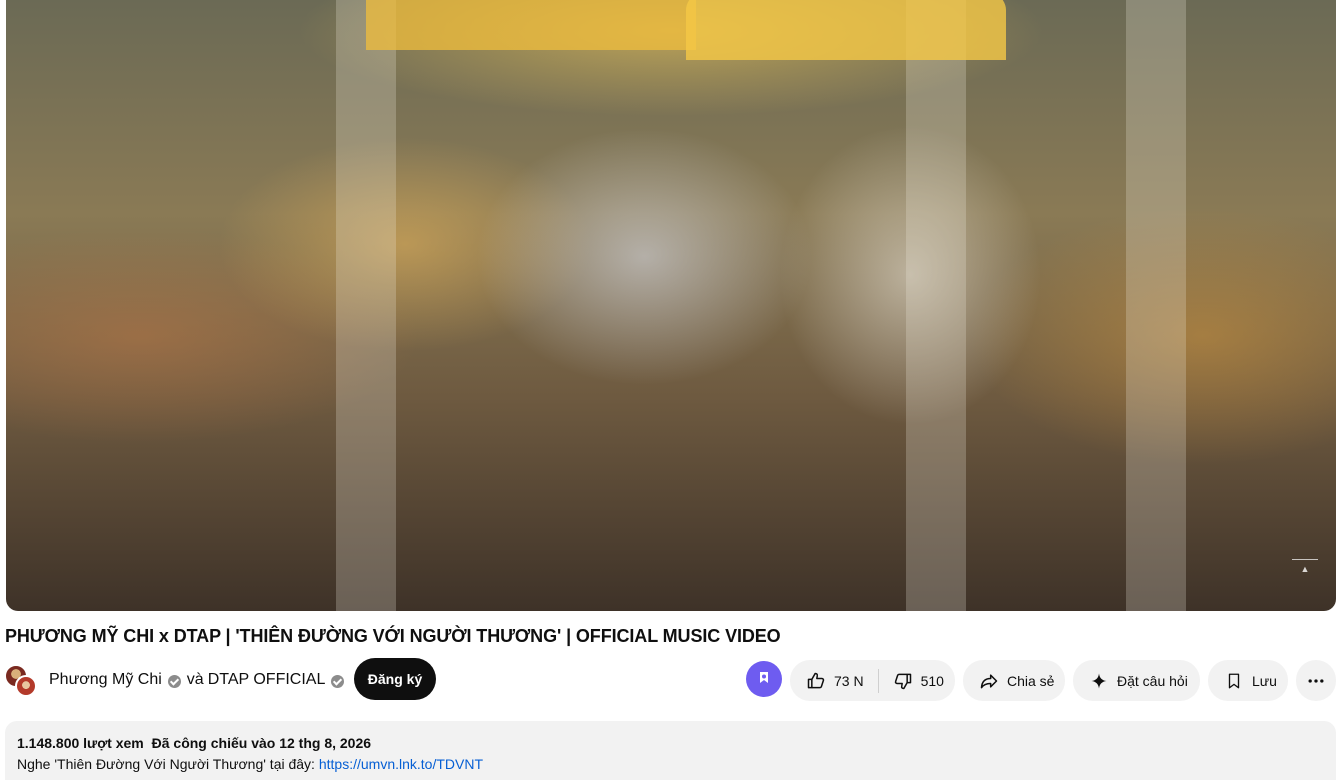 This screenshot has width=1342, height=780. Describe the element at coordinates (1099, 681) in the screenshot. I see `sparkle-icon` at that location.